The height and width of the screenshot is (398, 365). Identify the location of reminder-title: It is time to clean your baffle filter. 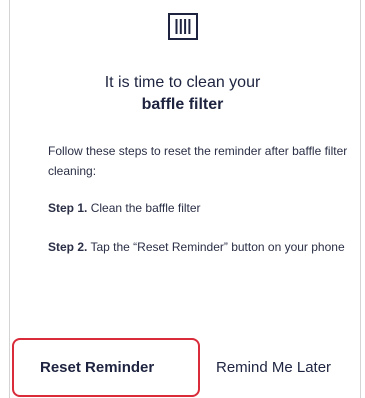
(182, 94).